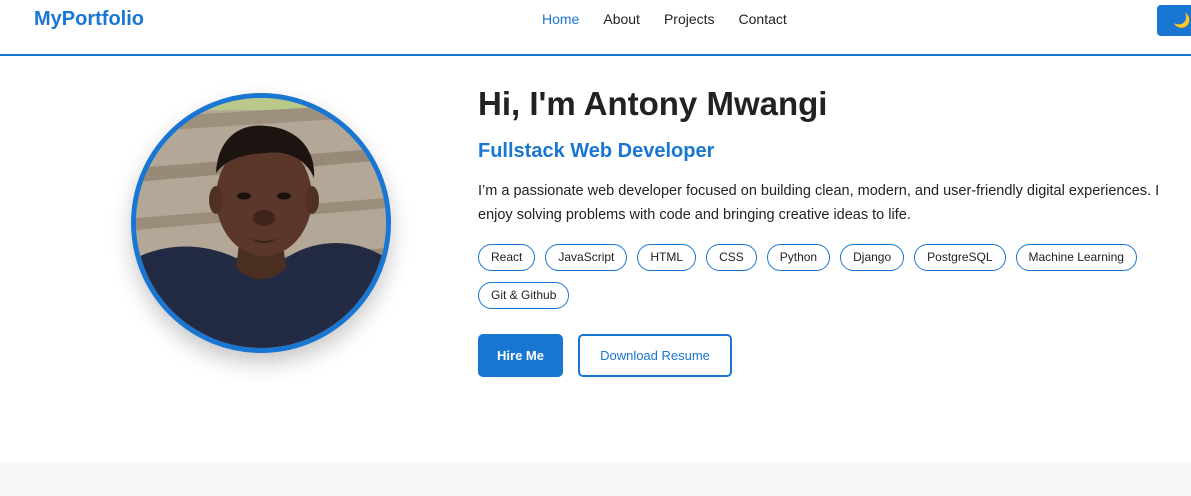 This screenshot has height=496, width=1191. What do you see at coordinates (595, 479) in the screenshot?
I see `next-section` at bounding box center [595, 479].